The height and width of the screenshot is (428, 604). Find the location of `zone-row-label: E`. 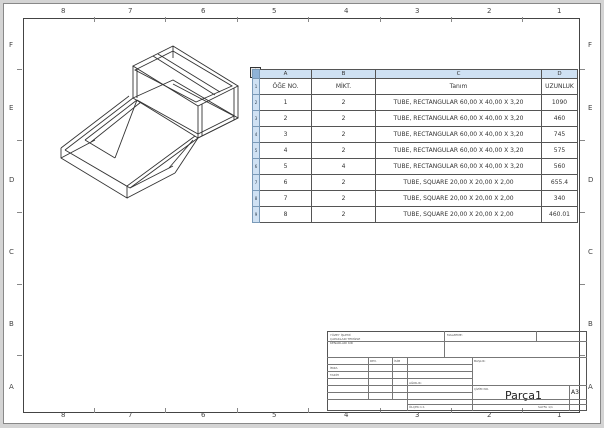

zone-row-label: E is located at coordinates (590, 108).